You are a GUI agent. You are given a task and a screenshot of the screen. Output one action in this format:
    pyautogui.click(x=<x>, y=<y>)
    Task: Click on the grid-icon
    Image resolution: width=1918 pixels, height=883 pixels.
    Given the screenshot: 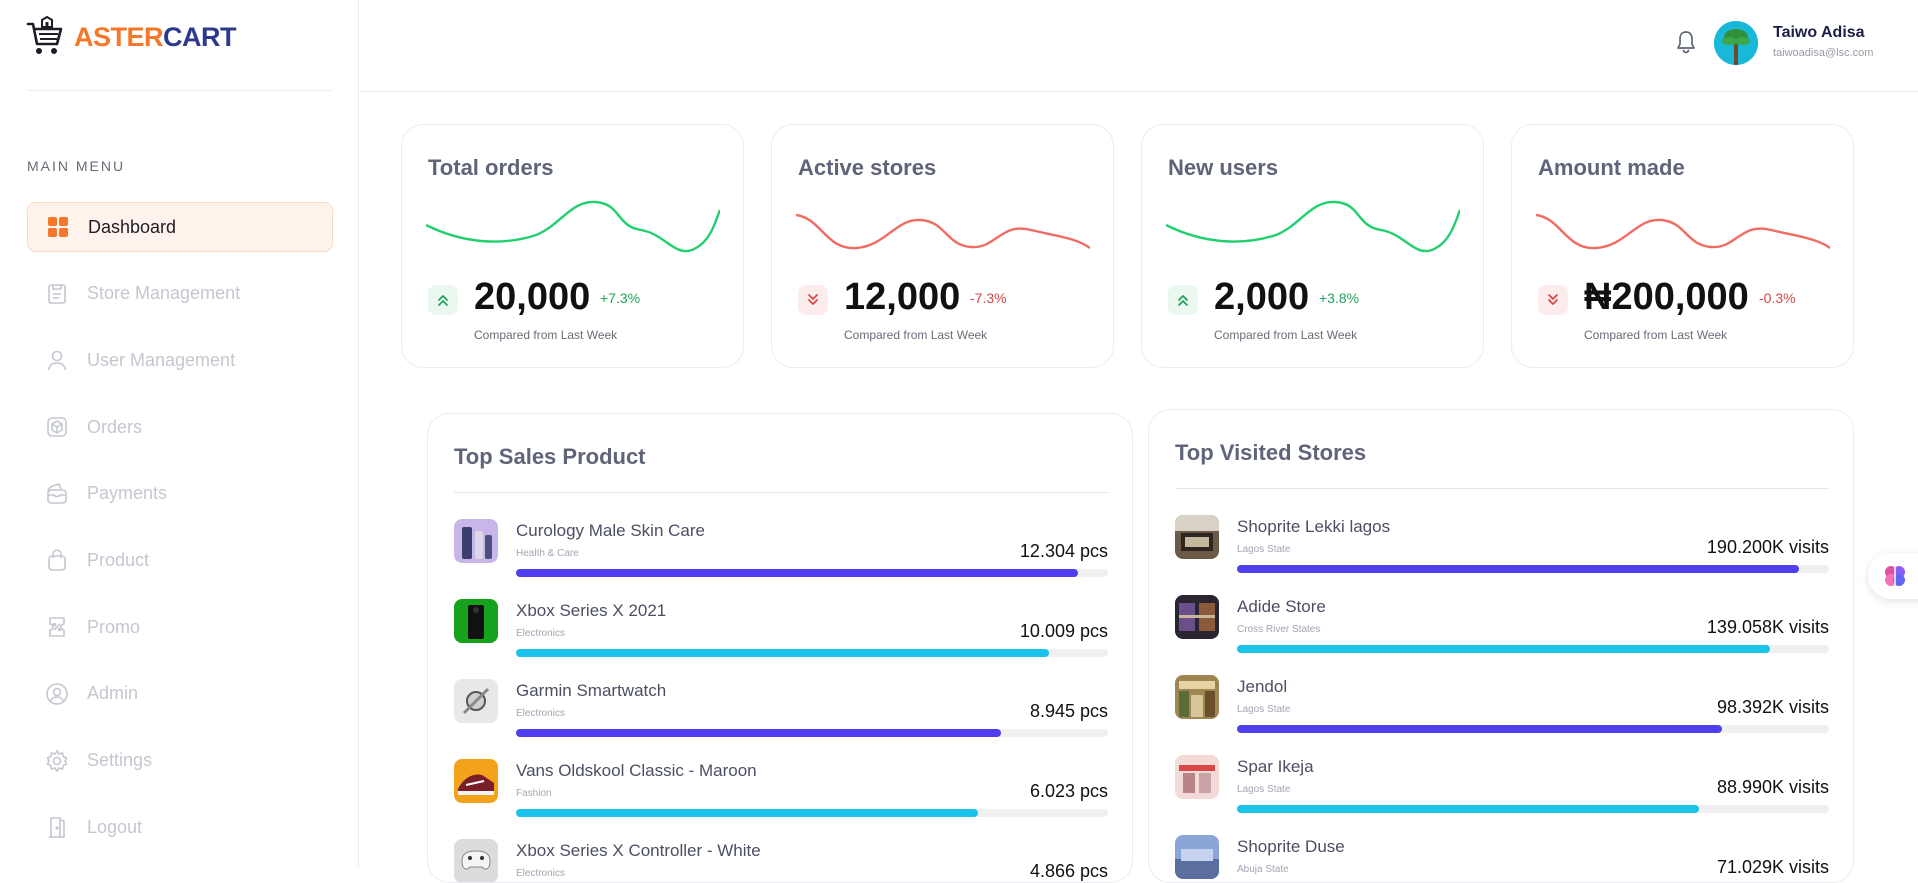 What is the action you would take?
    pyautogui.click(x=58, y=227)
    